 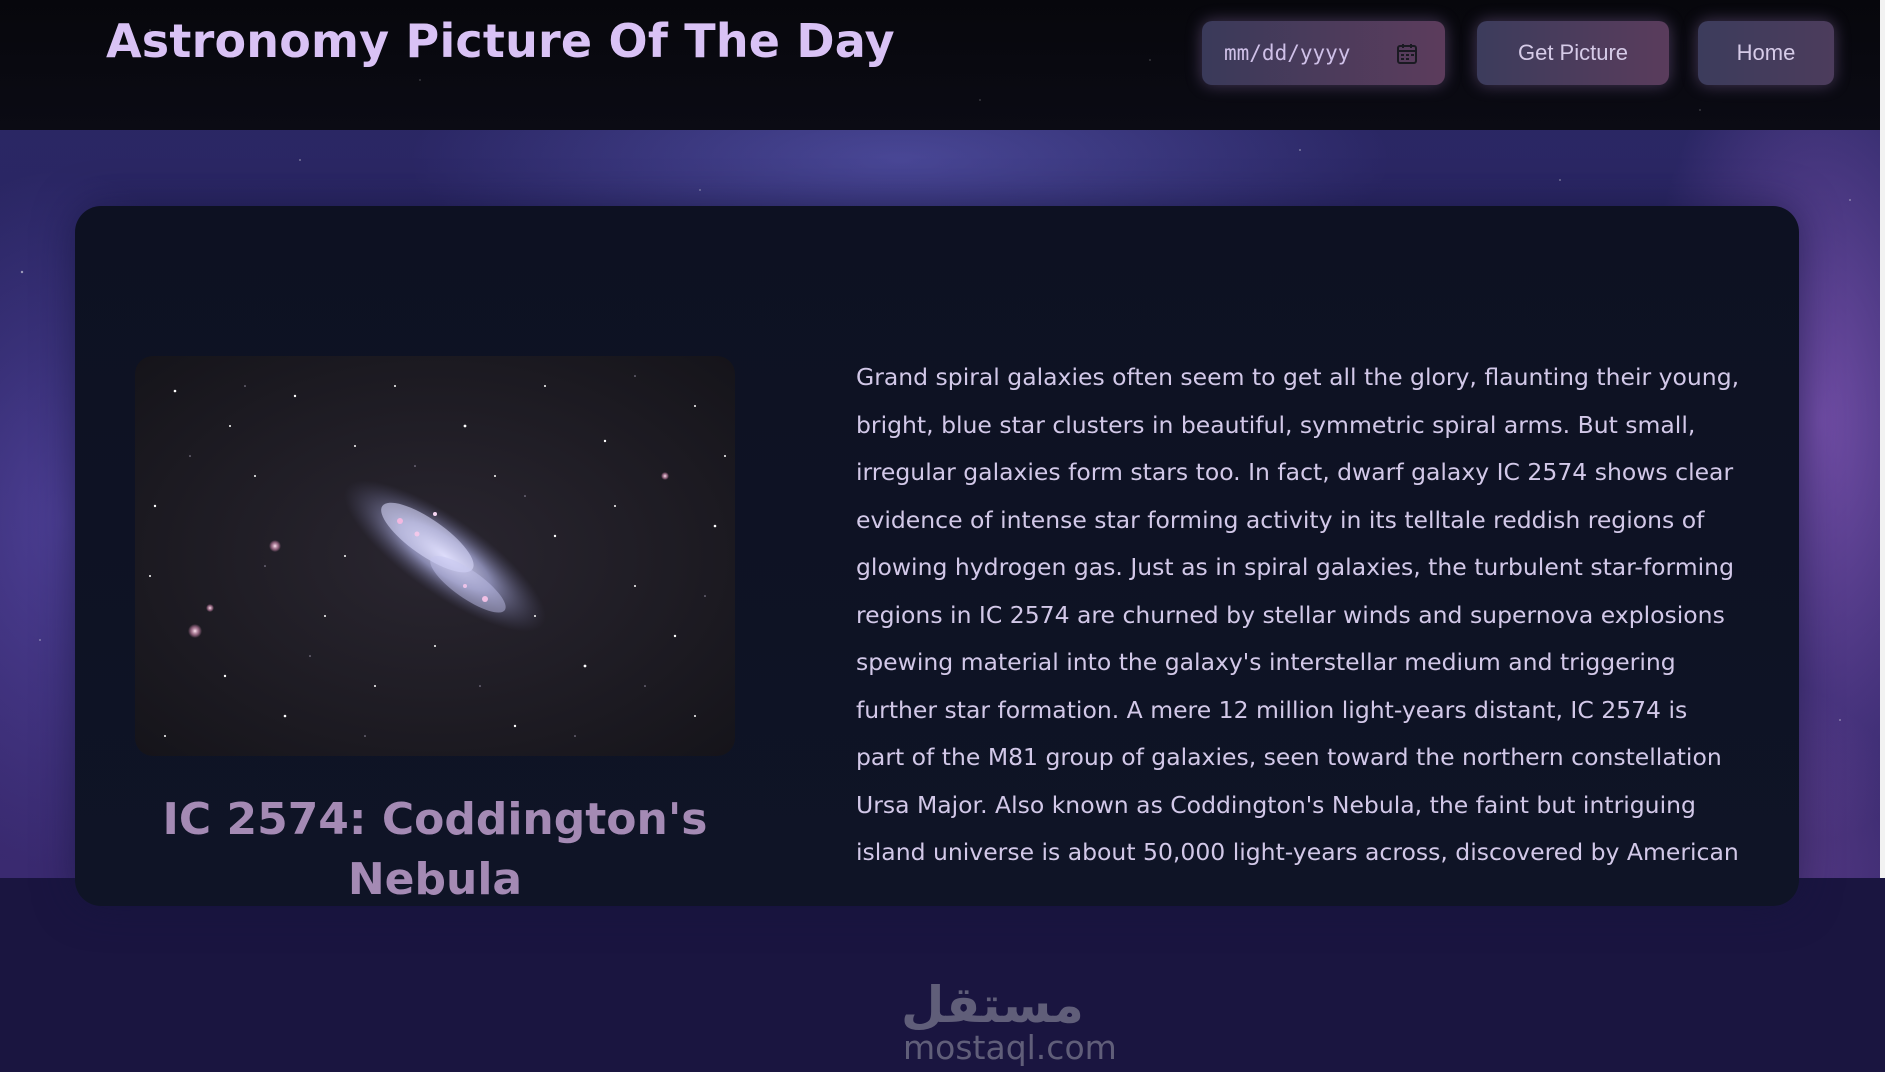 I want to click on watermark-latin: mostaql.com, so click(x=1010, y=1047).